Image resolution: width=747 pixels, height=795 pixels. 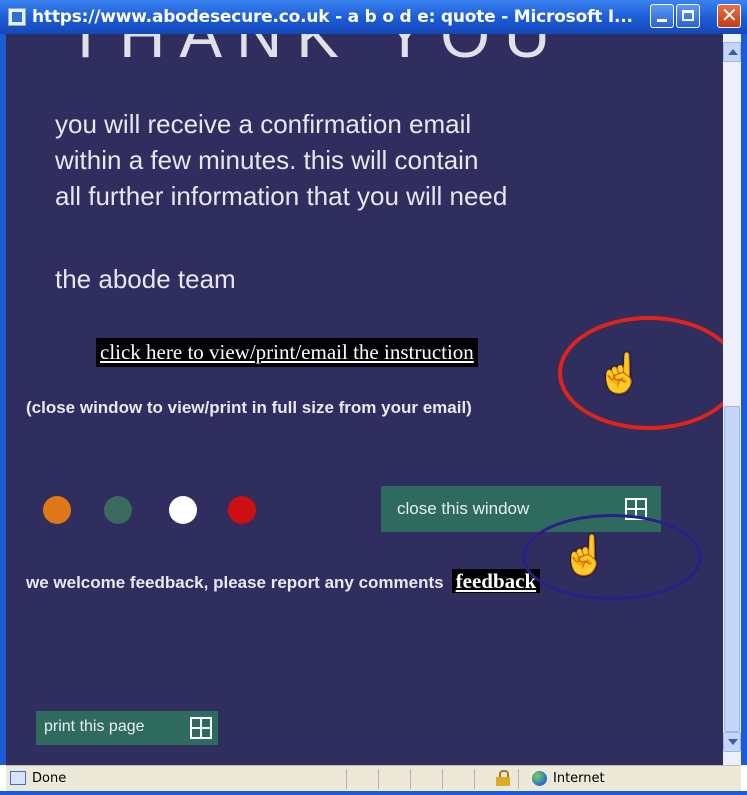 What do you see at coordinates (315, 52) in the screenshot?
I see `page-heading: THANK YOU` at bounding box center [315, 52].